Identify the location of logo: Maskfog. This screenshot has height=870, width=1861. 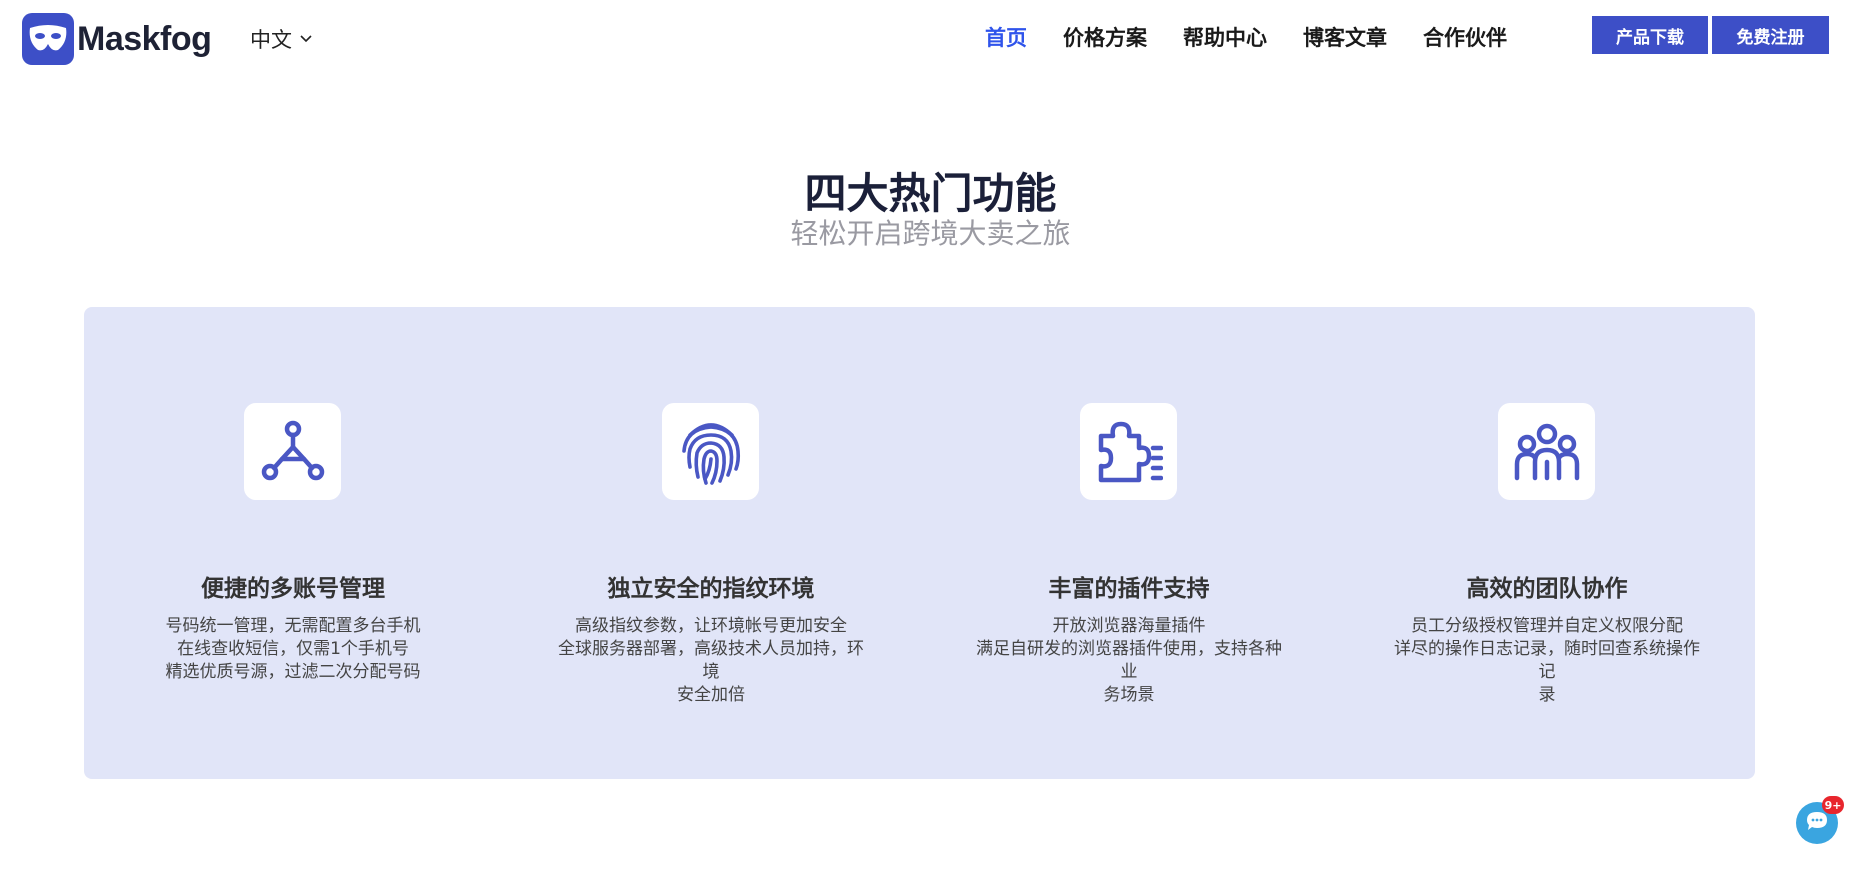
(117, 39).